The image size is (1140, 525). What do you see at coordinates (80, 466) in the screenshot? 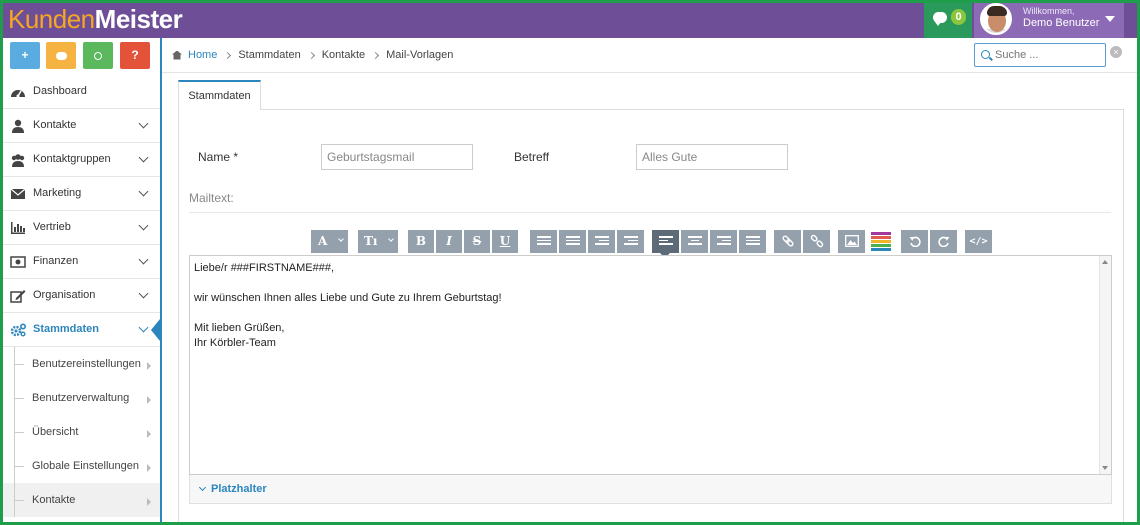
I see `sidebar-subitem-globale-einstellungen: Globale Einstellungen` at bounding box center [80, 466].